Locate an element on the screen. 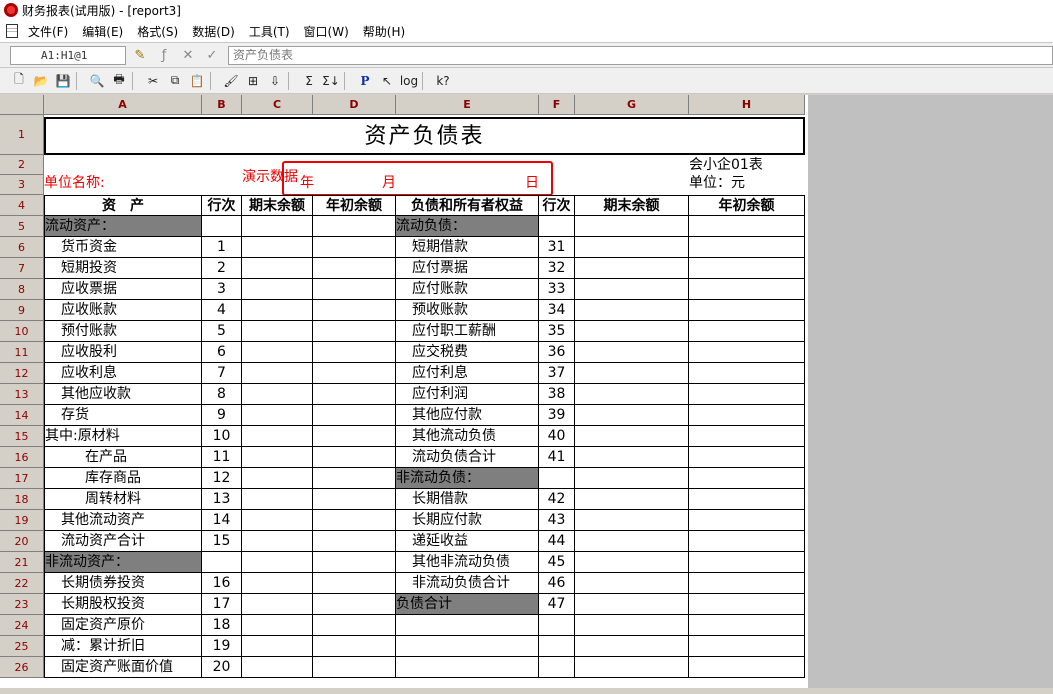 This screenshot has height=694, width=1053. row-header-18: 18 is located at coordinates (22, 499).